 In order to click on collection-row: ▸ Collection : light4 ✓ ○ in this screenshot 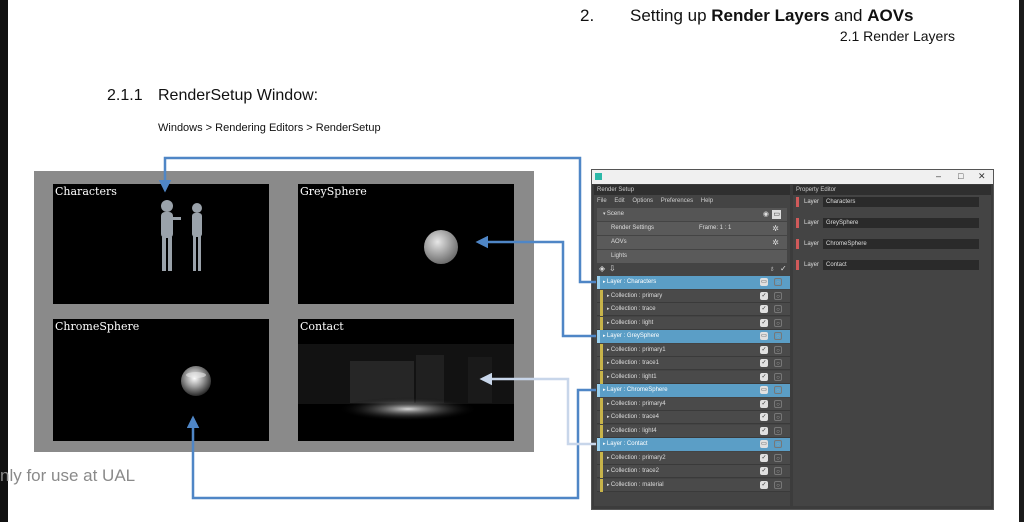, I will do `click(693, 431)`.